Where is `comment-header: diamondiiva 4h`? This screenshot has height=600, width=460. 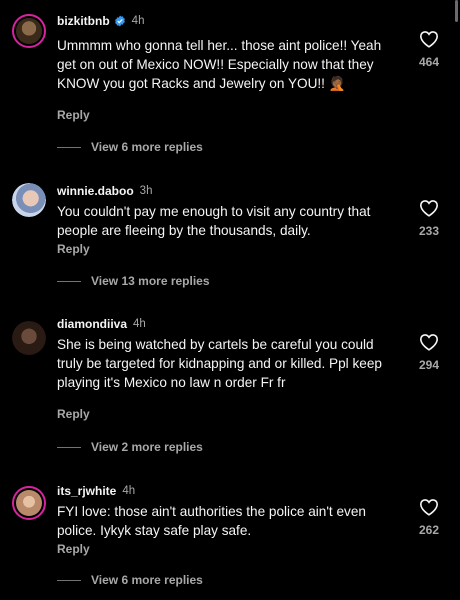 comment-header: diamondiiva 4h is located at coordinates (101, 324).